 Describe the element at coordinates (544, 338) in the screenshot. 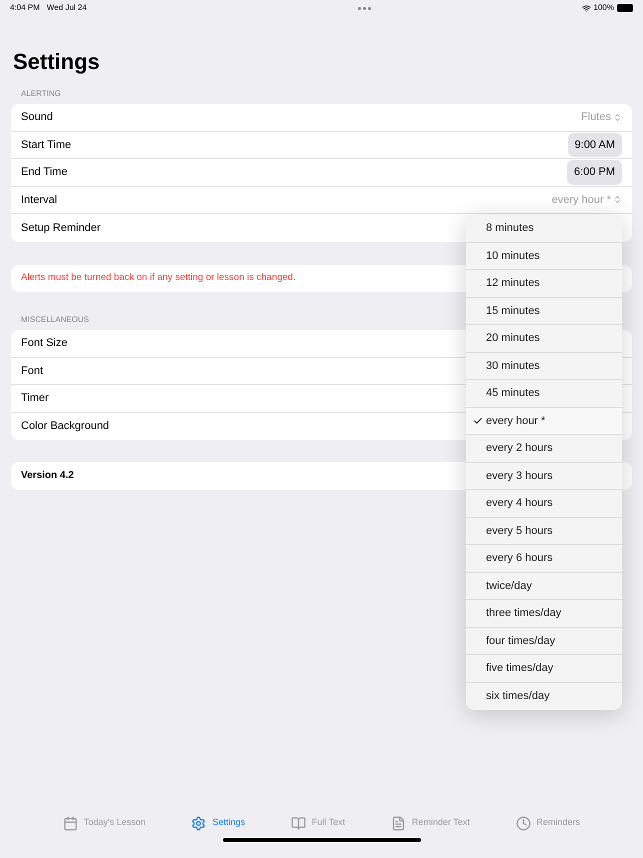

I see `menu-item: 20 minutes` at that location.